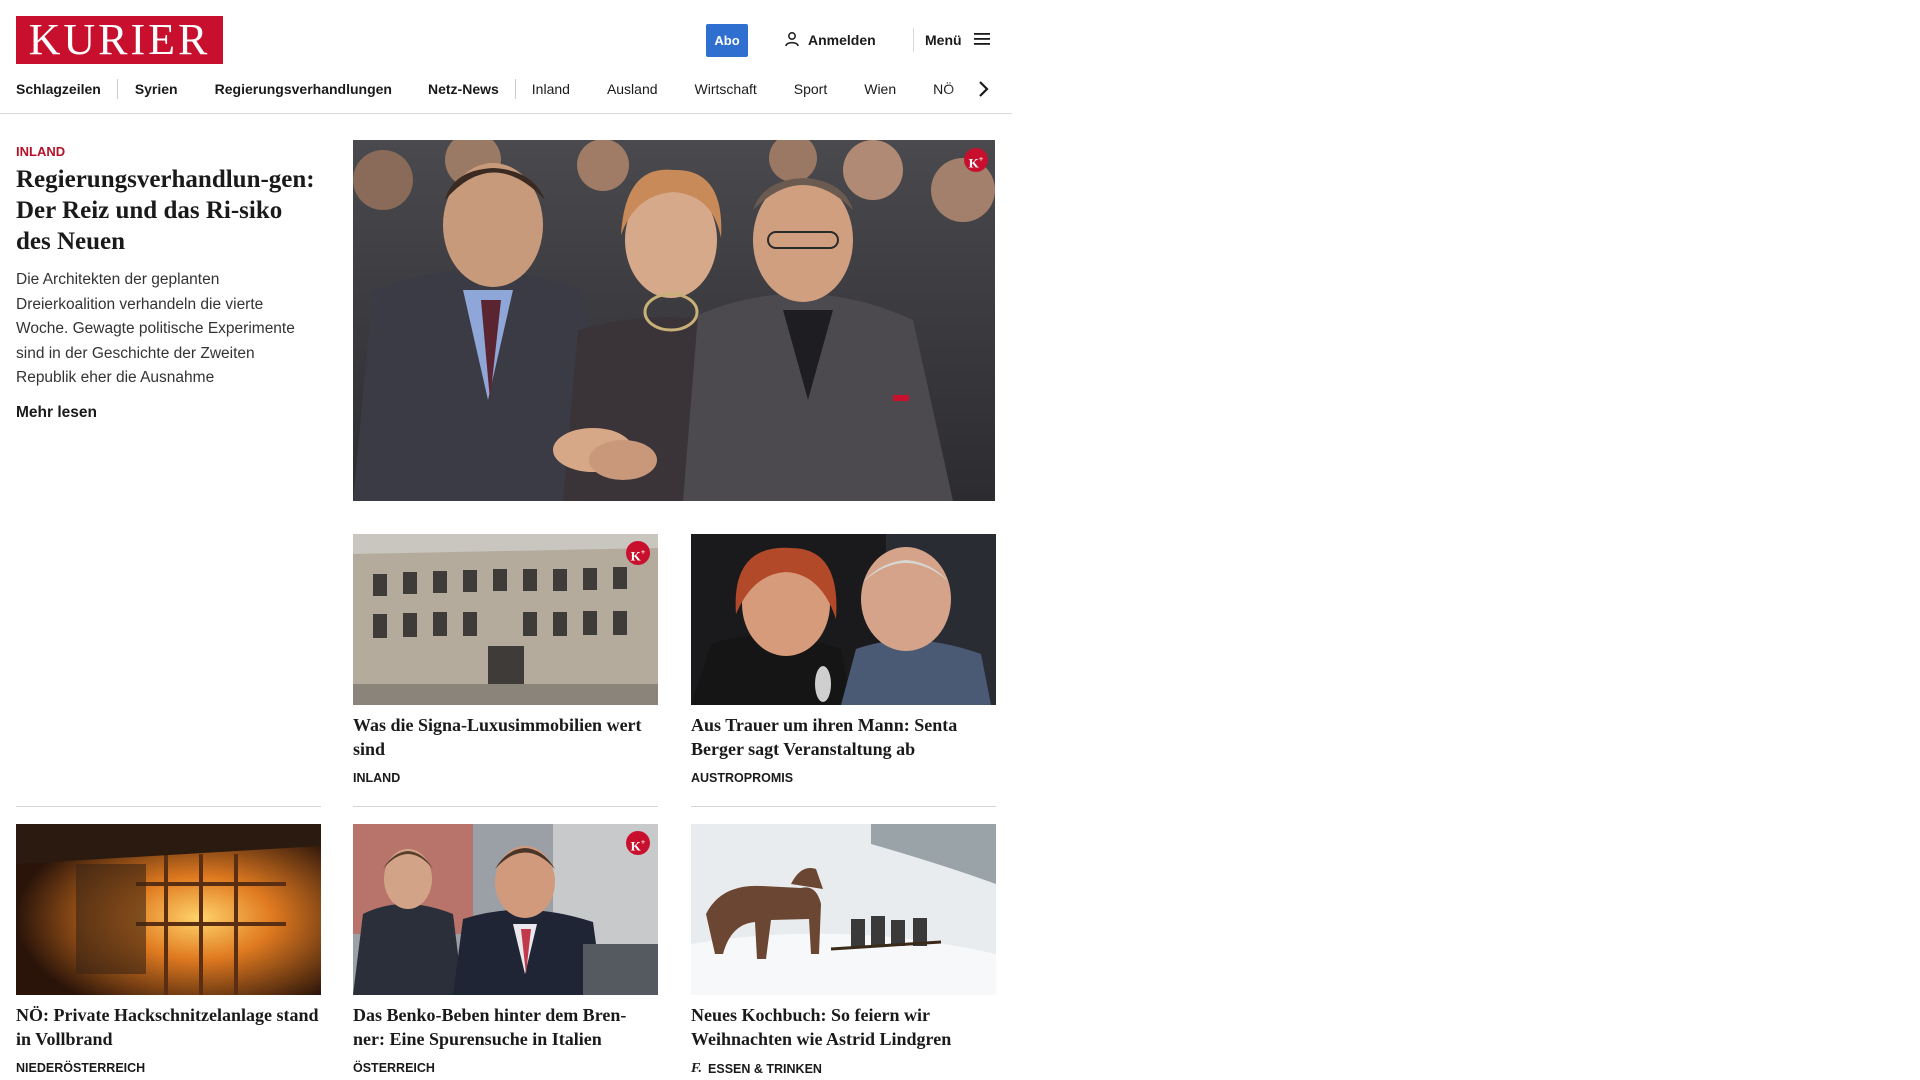 The height and width of the screenshot is (1080, 1920). I want to click on menu-button: Menü, so click(957, 40).